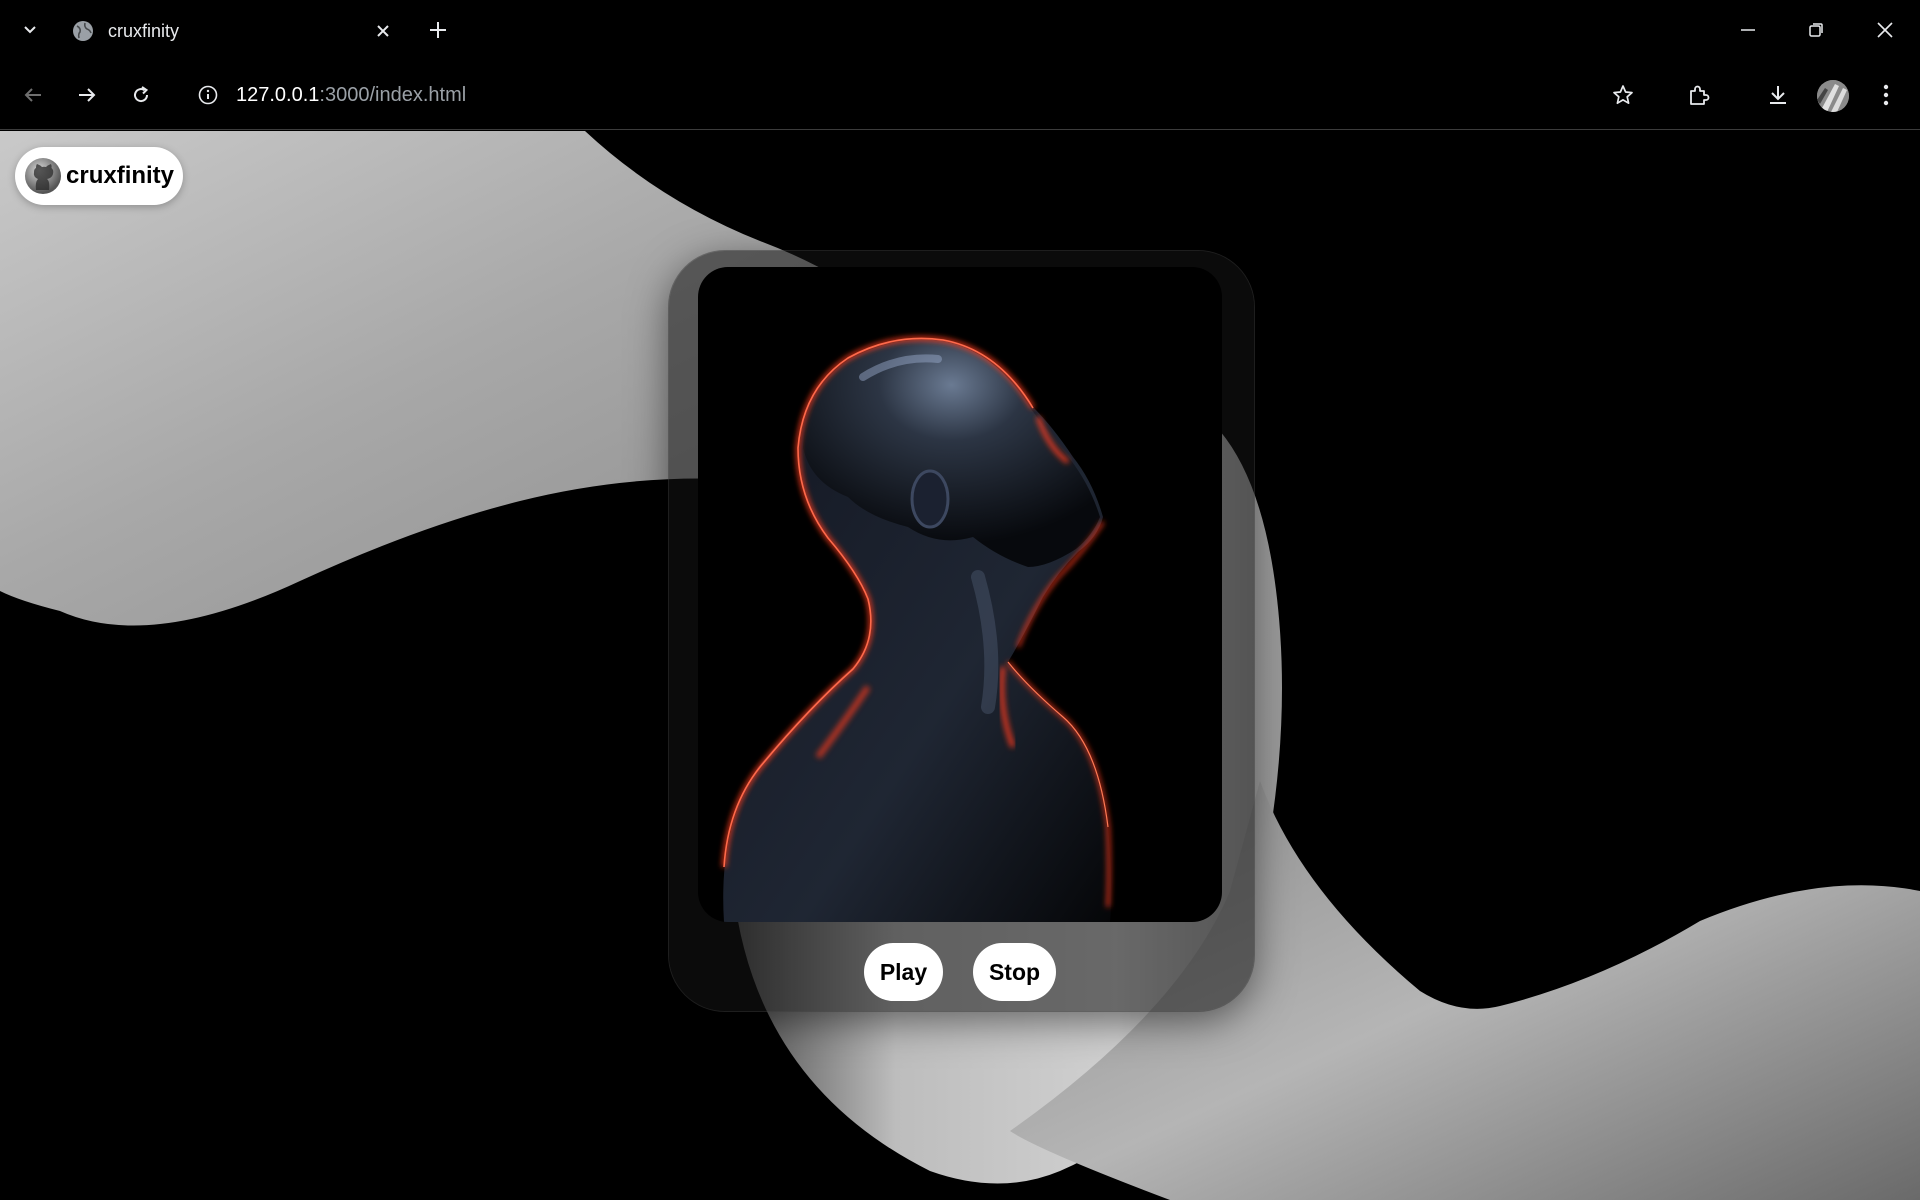 This screenshot has width=1920, height=1200. Describe the element at coordinates (1833, 96) in the screenshot. I see `profile-avatar` at that location.